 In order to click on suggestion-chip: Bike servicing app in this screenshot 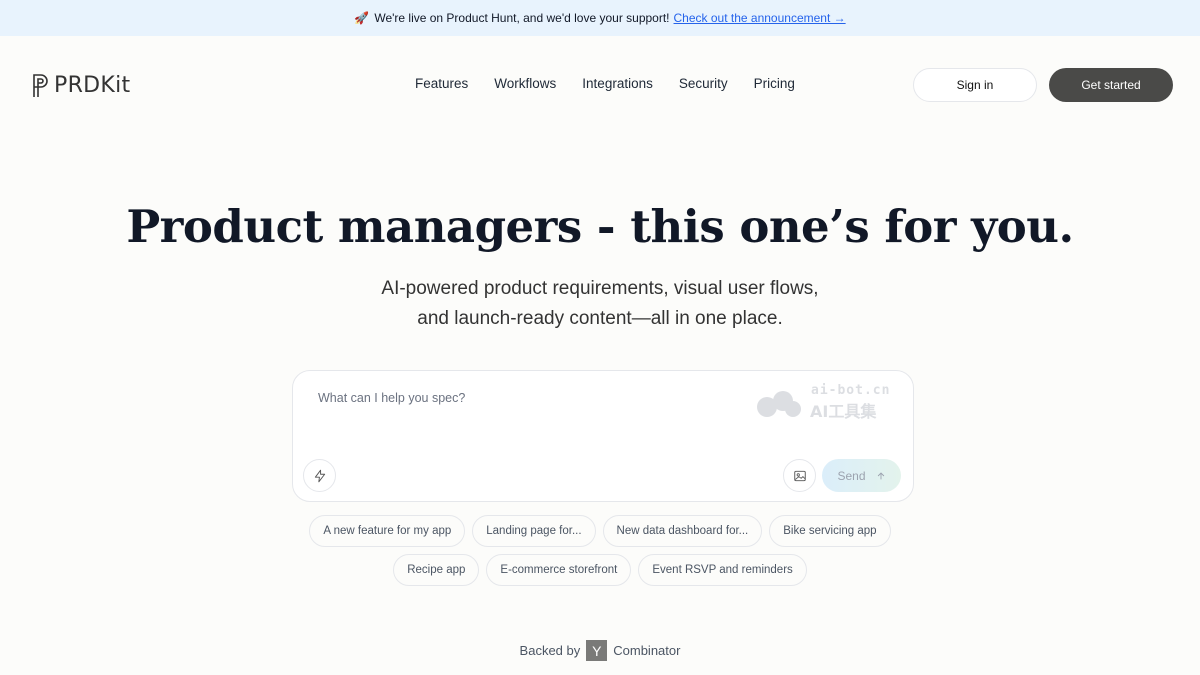, I will do `click(830, 531)`.